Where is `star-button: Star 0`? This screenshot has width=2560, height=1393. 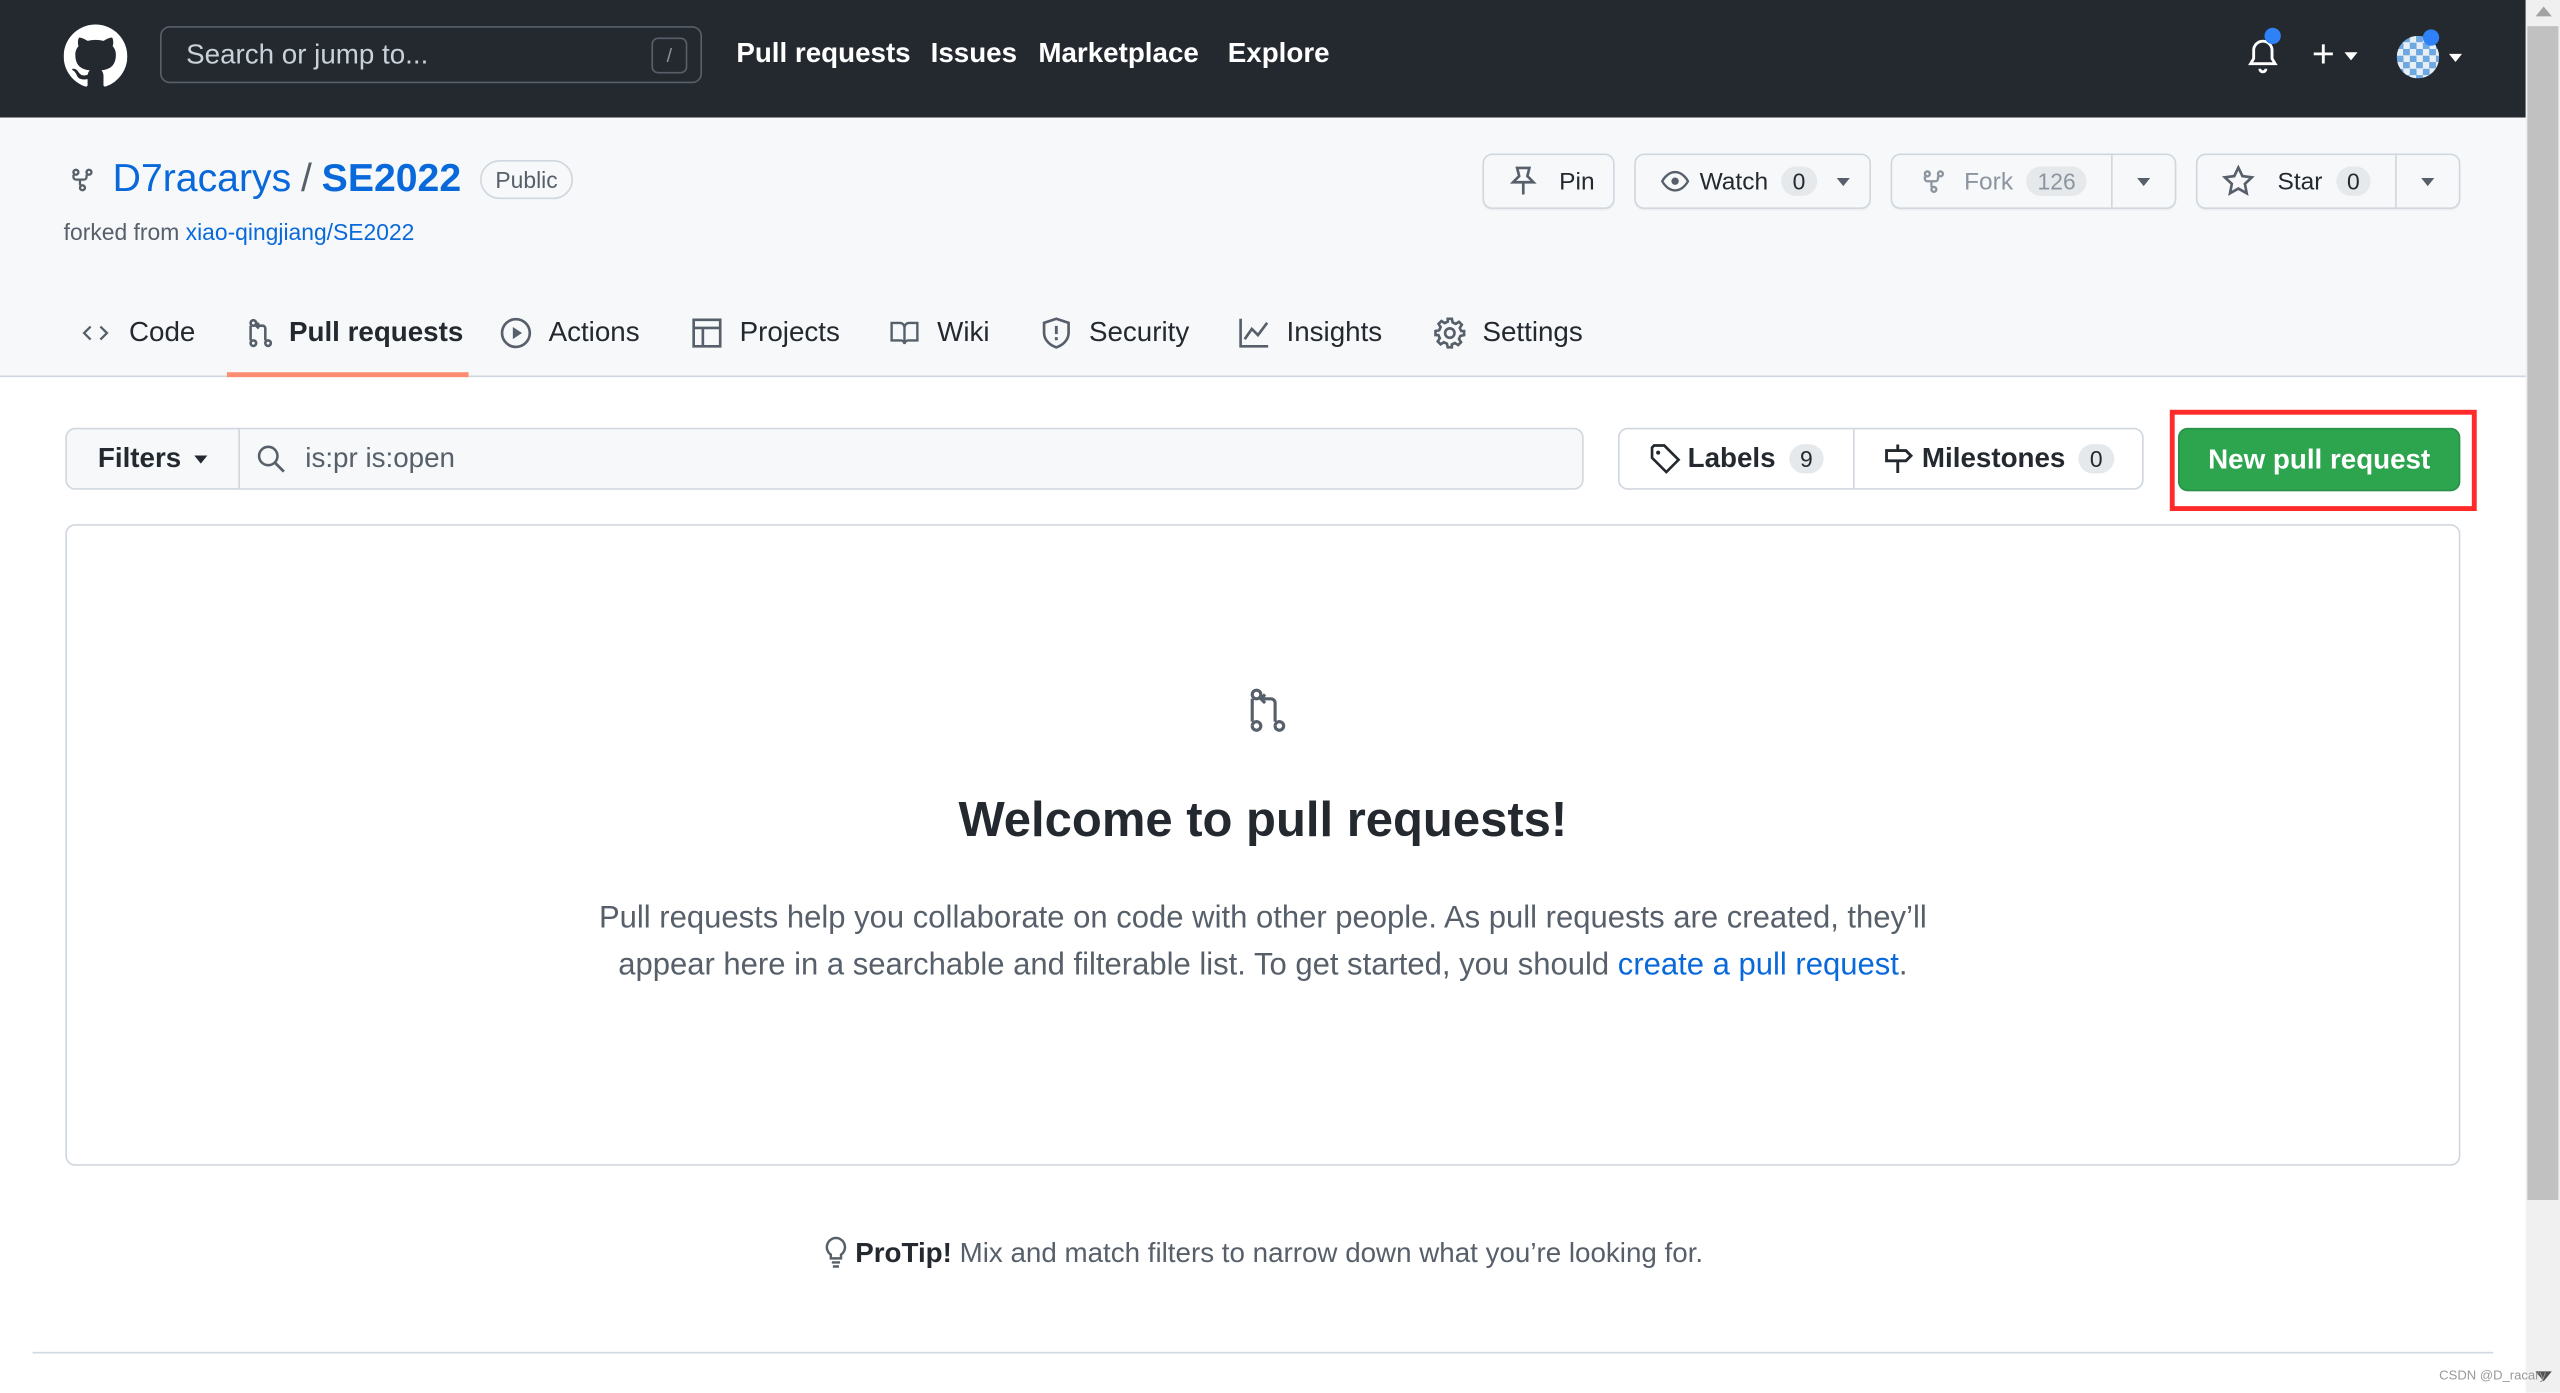
star-button: Star 0 is located at coordinates (2296, 181).